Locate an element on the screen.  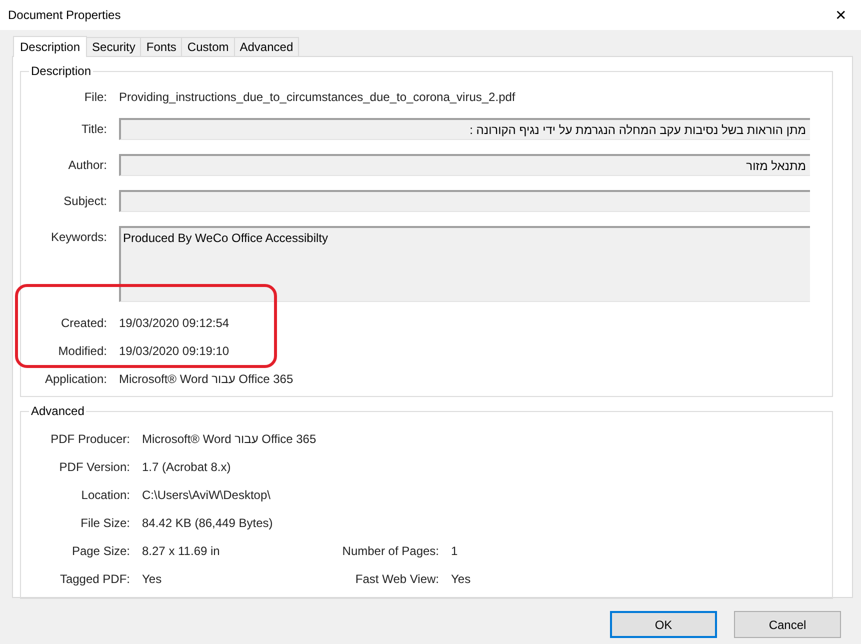
input-field: מתנאל מזור is located at coordinates (464, 165).